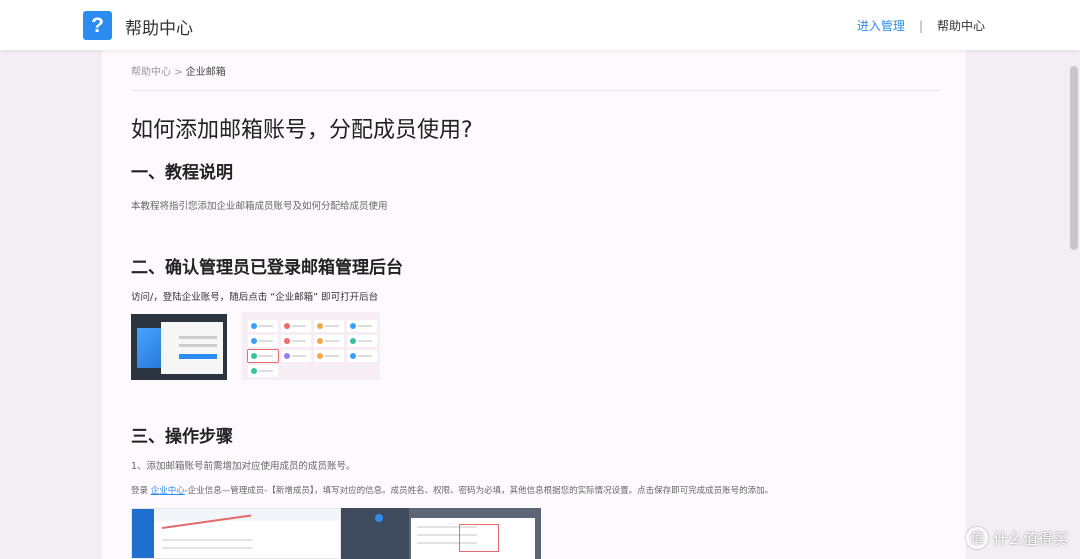 The height and width of the screenshot is (559, 1080). Describe the element at coordinates (143, 533) in the screenshot. I see `dashboard-sidebar` at that location.